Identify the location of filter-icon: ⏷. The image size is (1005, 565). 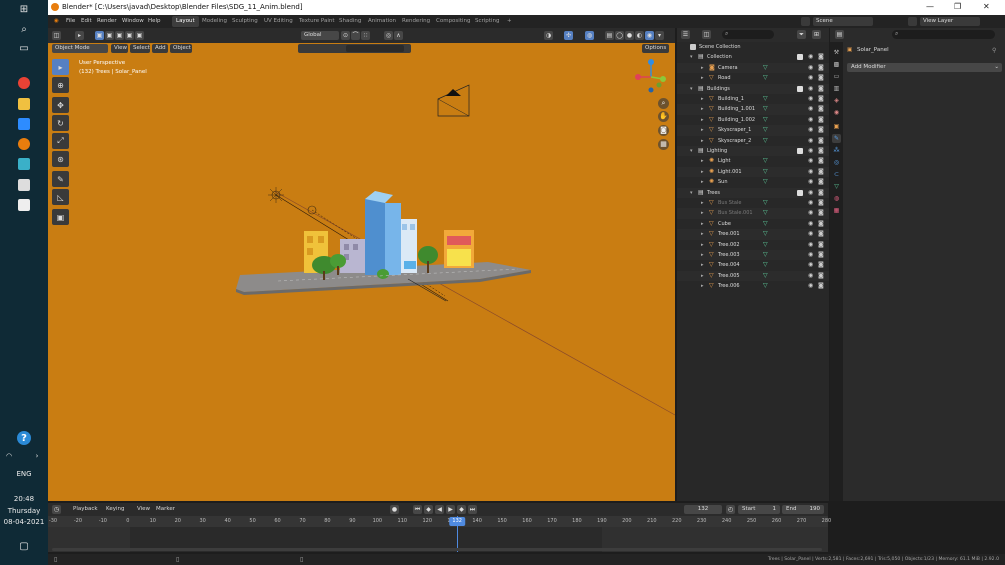
(801, 34).